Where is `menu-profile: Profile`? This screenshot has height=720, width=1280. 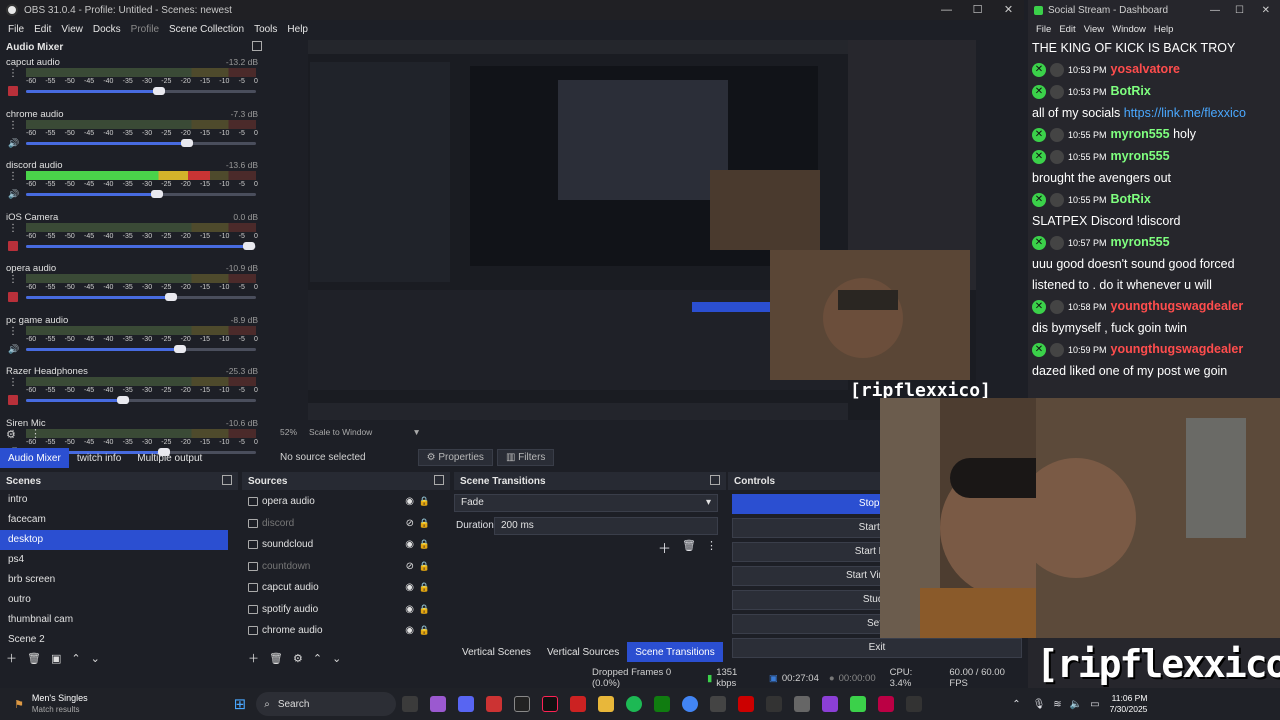
menu-profile: Profile is located at coordinates (145, 29).